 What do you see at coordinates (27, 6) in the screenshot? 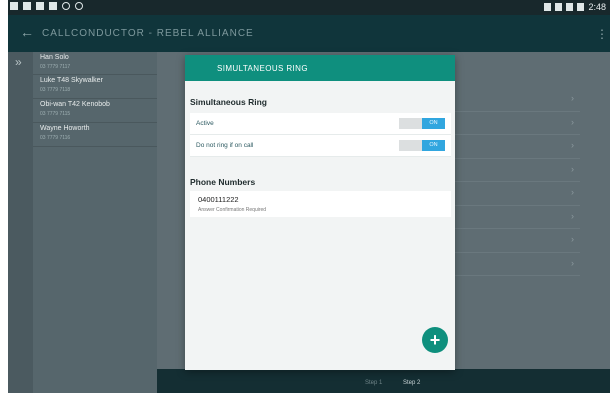
I see `notification-icon` at bounding box center [27, 6].